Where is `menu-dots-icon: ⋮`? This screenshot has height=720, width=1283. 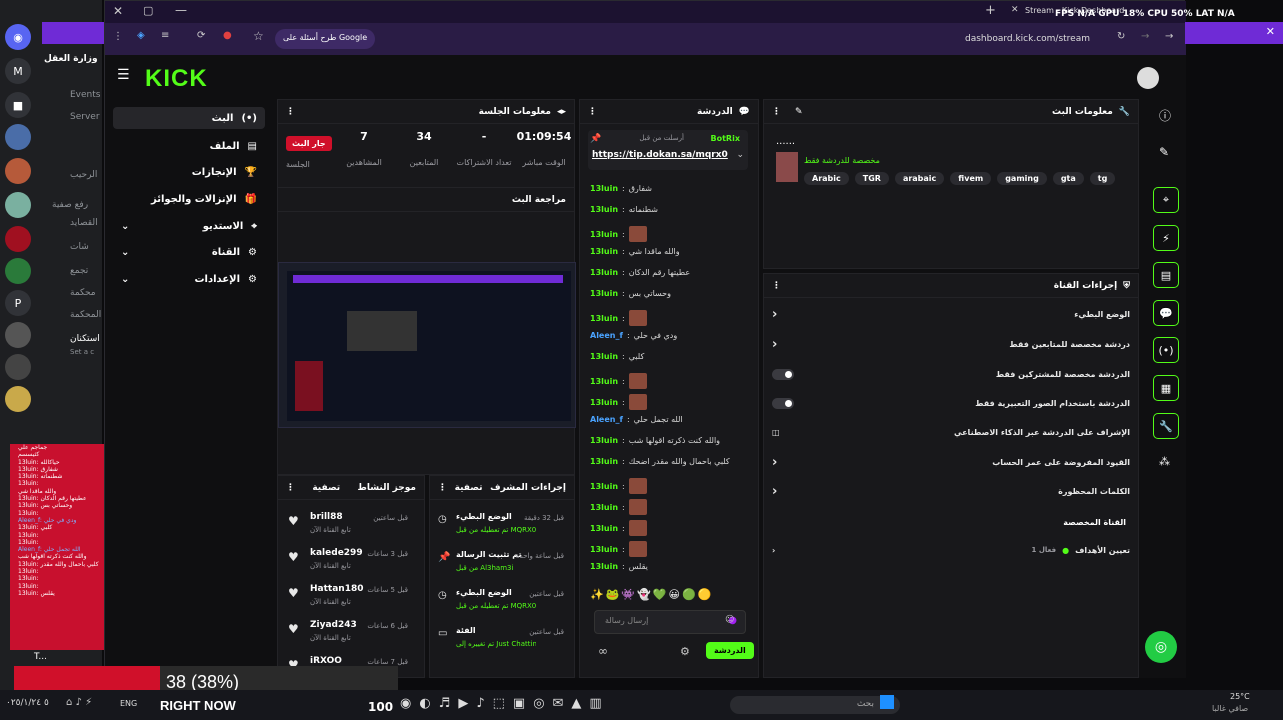 menu-dots-icon: ⋮ is located at coordinates (118, 36).